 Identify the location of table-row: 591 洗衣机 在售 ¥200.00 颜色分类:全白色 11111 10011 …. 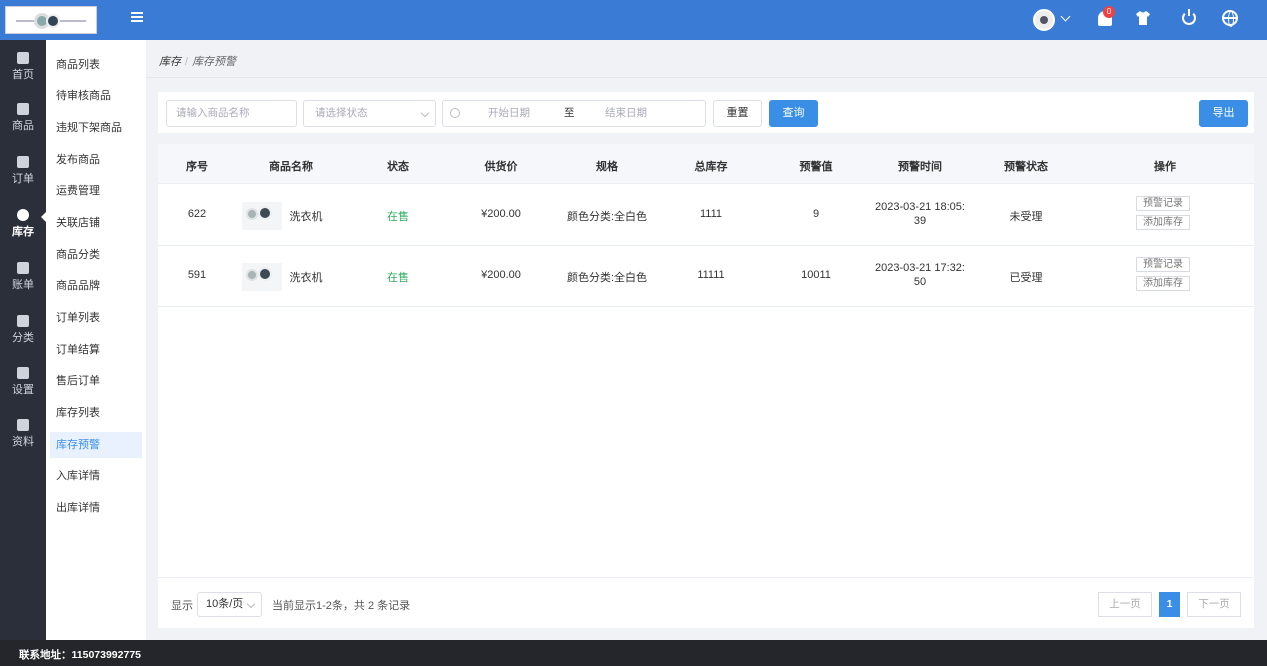
(706, 276).